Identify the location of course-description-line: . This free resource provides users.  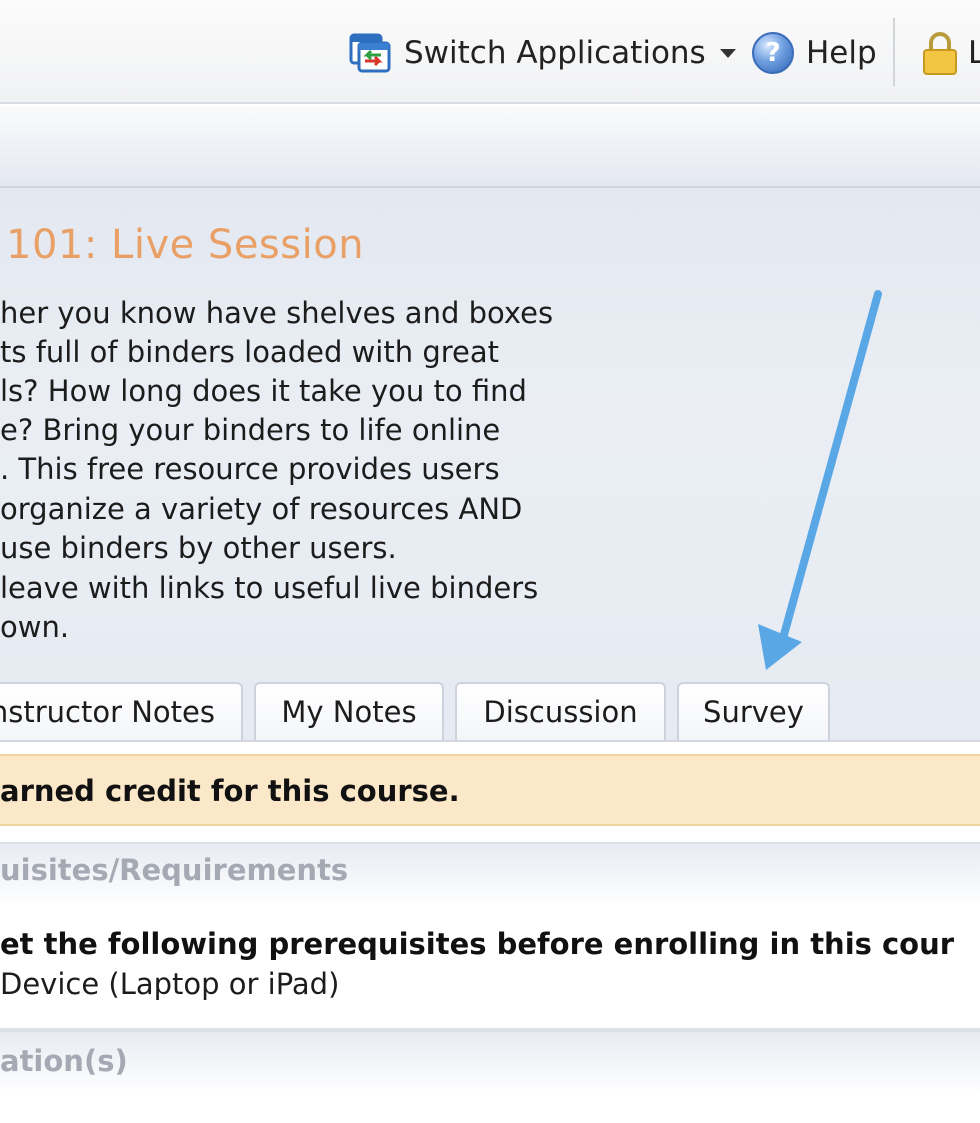
(250, 469).